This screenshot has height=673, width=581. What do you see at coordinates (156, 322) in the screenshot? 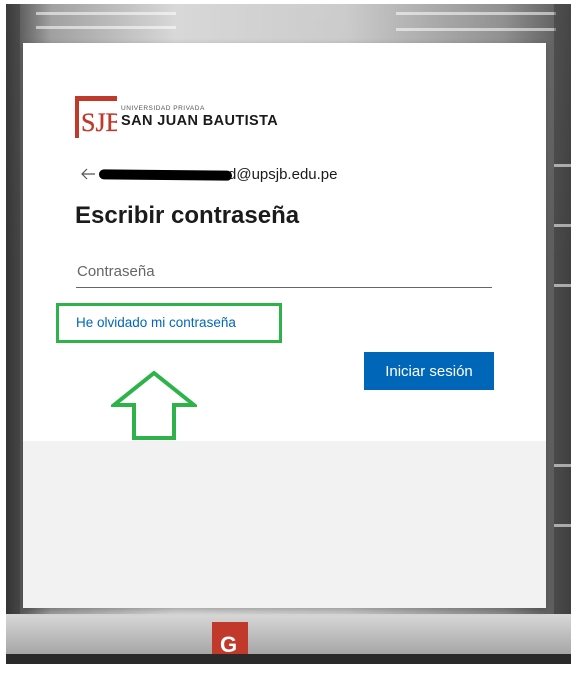
I see `forgot-password-link: He olvidado mi contraseña` at bounding box center [156, 322].